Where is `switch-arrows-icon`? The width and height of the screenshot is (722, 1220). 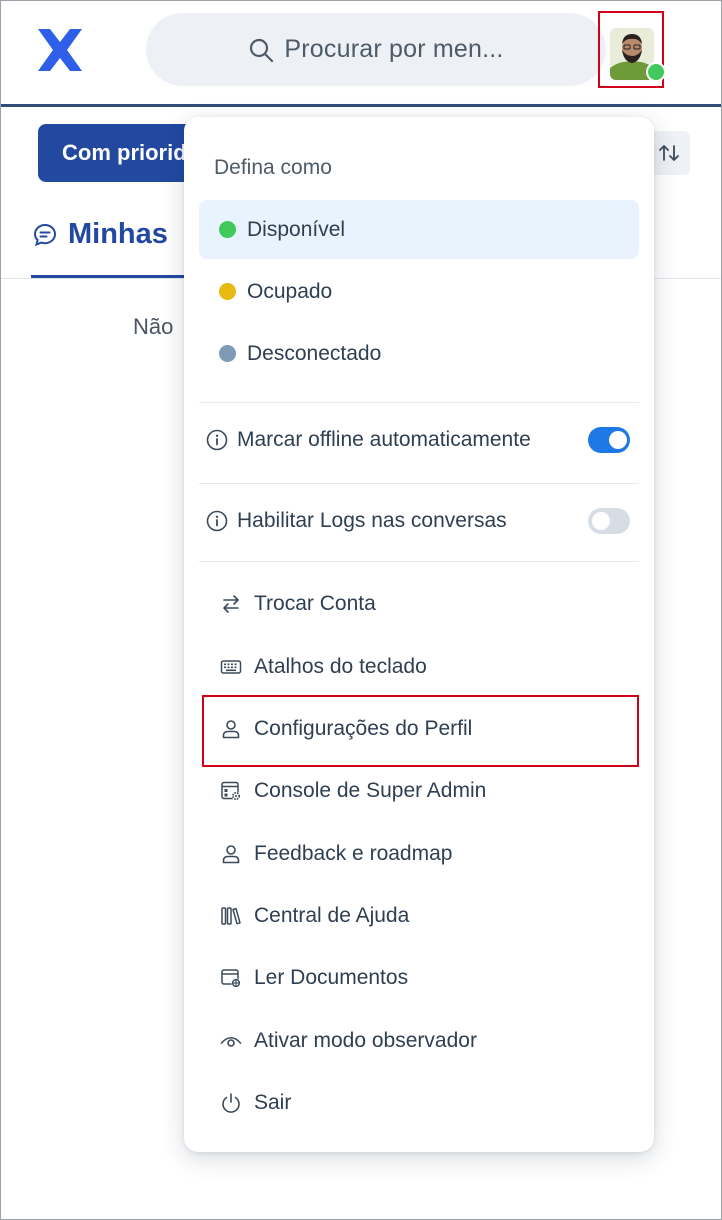
switch-arrows-icon is located at coordinates (231, 604).